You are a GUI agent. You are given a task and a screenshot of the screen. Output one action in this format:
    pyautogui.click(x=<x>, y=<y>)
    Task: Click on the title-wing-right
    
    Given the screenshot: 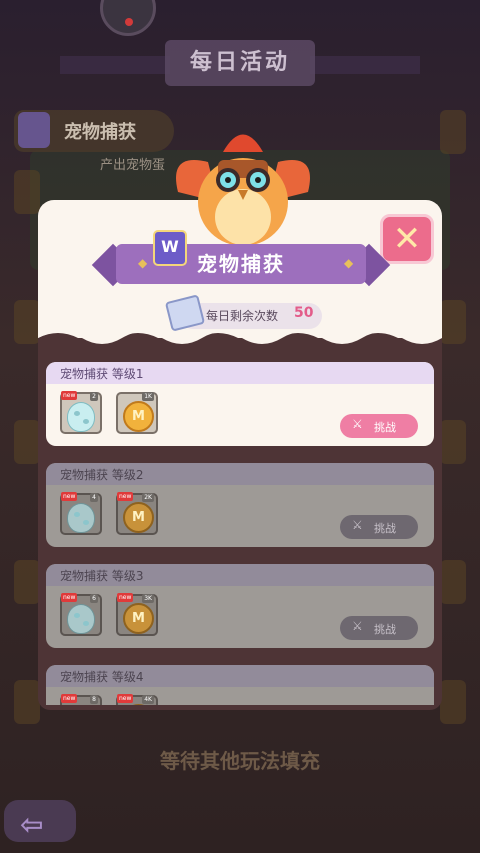 What is the action you would take?
    pyautogui.click(x=365, y=65)
    